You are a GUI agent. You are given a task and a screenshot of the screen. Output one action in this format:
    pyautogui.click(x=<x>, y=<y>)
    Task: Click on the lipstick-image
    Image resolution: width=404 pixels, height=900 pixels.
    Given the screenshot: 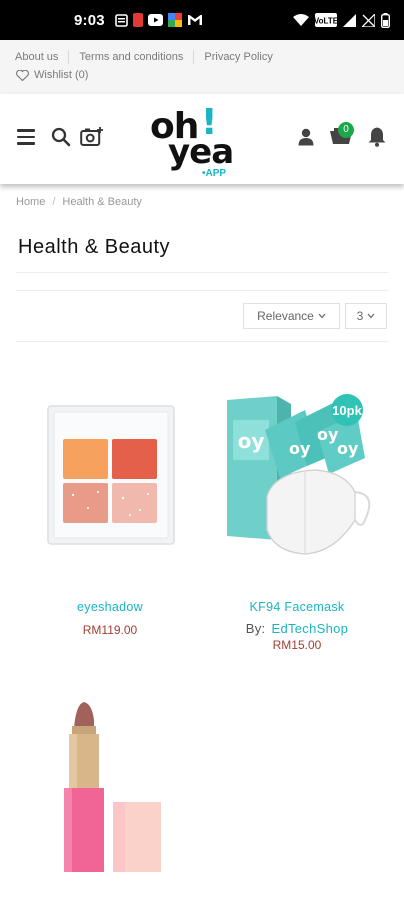 What is the action you would take?
    pyautogui.click(x=110, y=785)
    